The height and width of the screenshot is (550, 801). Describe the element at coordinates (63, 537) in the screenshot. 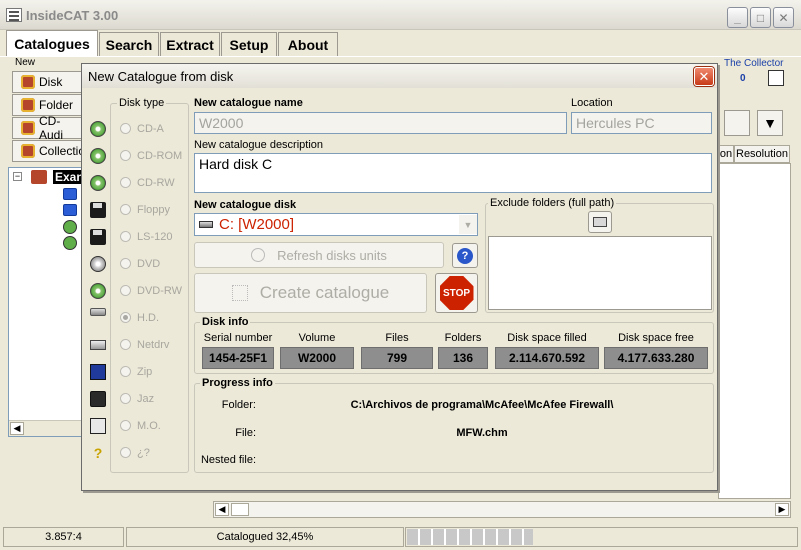

I see `status-count: 3.857:4` at that location.